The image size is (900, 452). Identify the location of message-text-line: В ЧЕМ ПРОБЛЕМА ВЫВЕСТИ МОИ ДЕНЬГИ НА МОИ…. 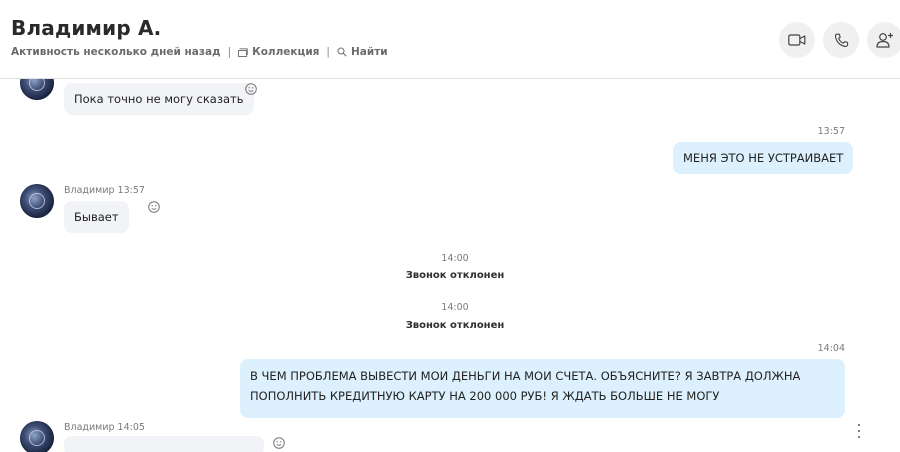
(525, 376).